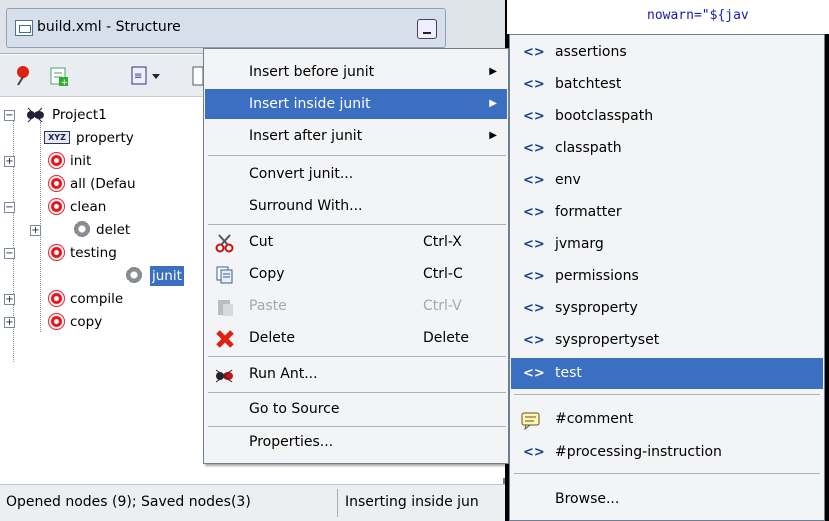 The width and height of the screenshot is (829, 521). I want to click on submenu-item-syspropertyset: <> syspropertyset, so click(667, 340).